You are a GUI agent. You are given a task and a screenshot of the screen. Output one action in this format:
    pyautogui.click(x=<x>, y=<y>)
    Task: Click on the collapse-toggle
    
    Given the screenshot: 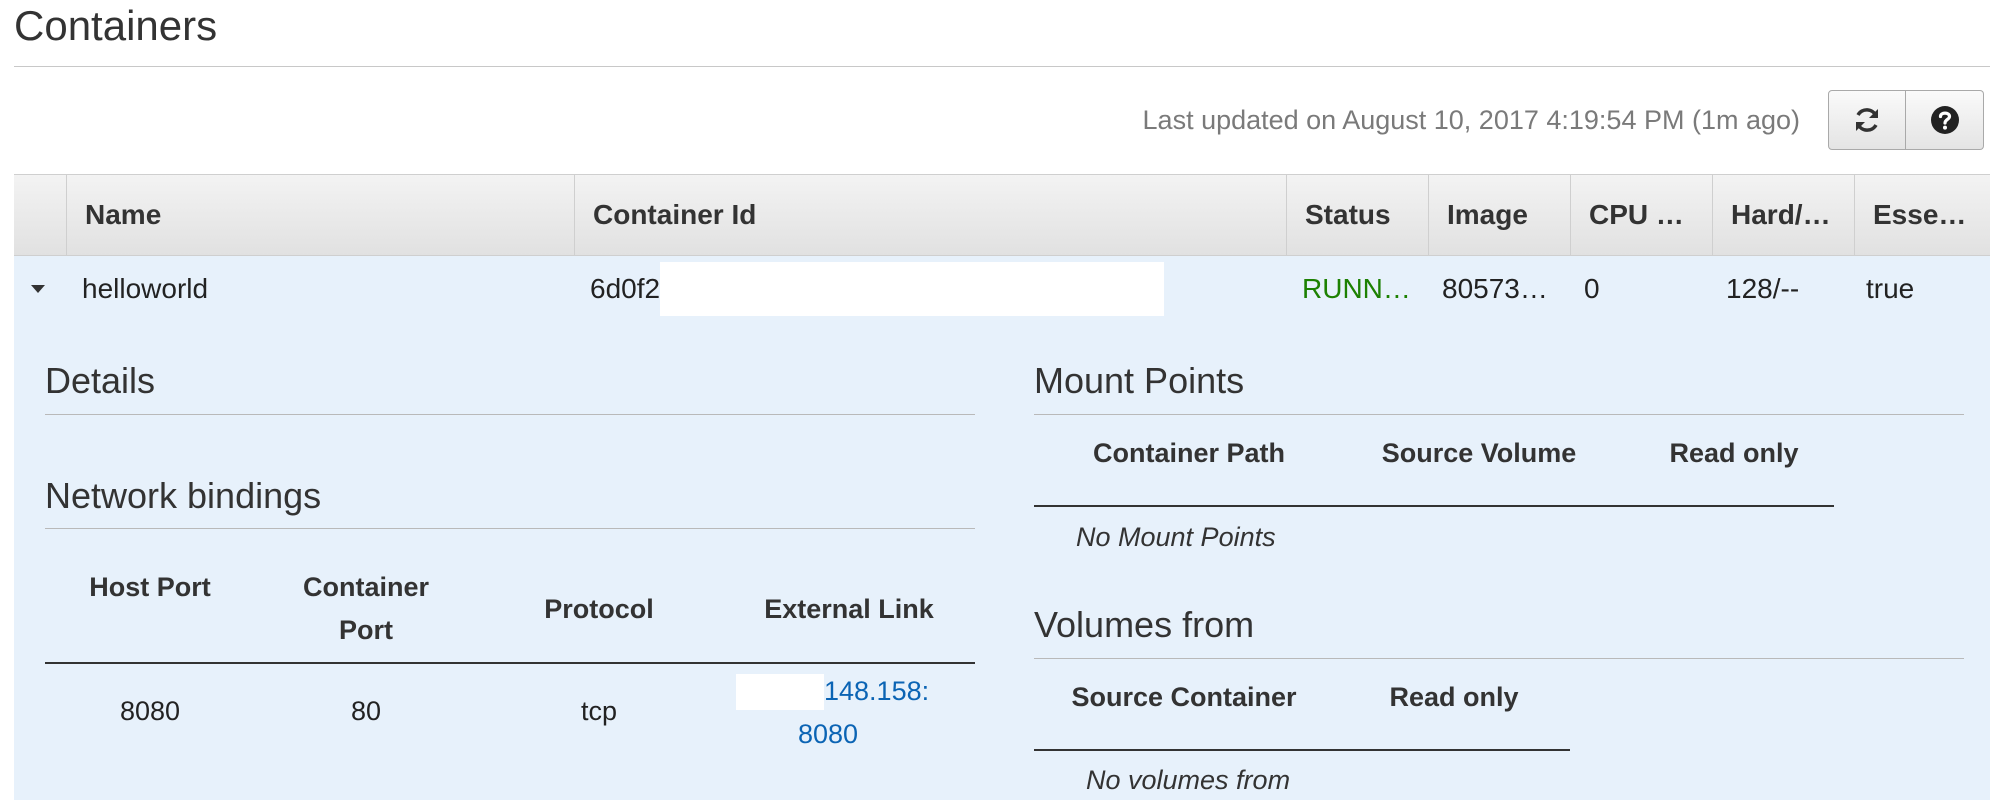 What is the action you would take?
    pyautogui.click(x=38, y=289)
    